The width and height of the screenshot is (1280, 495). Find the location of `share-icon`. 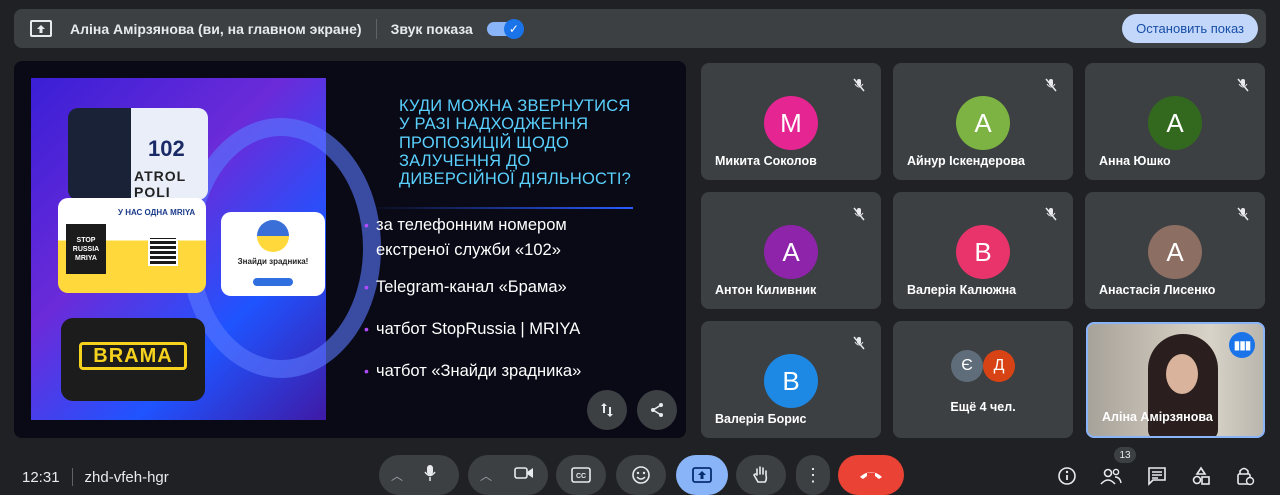

share-icon is located at coordinates (657, 410).